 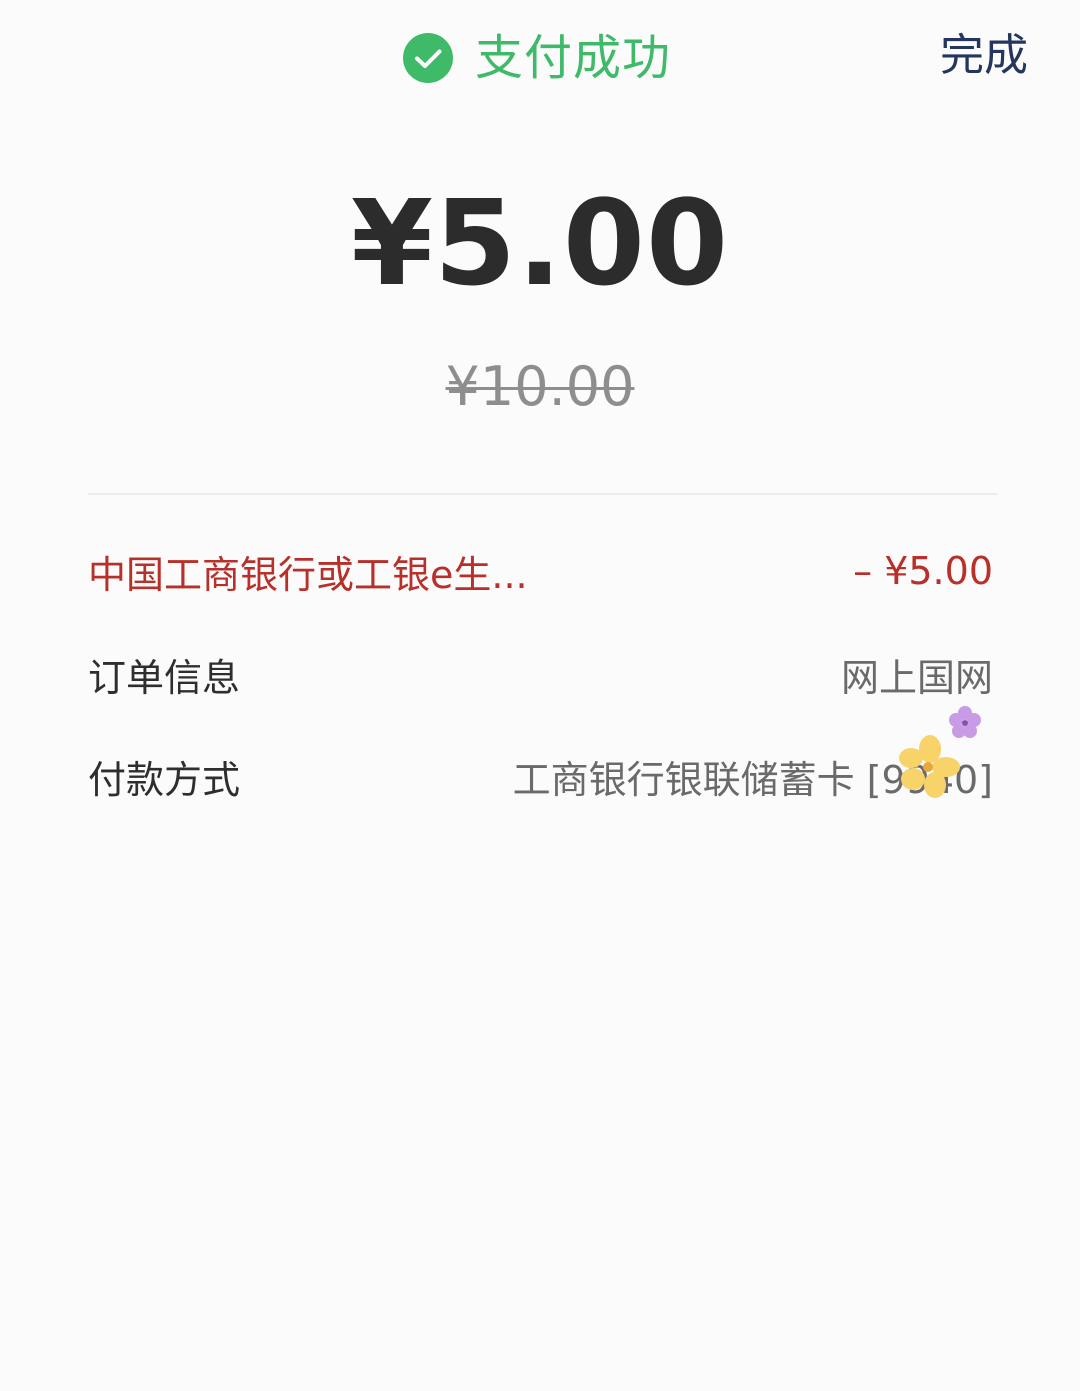 I want to click on order-info-value: 网上国网, so click(x=916, y=677).